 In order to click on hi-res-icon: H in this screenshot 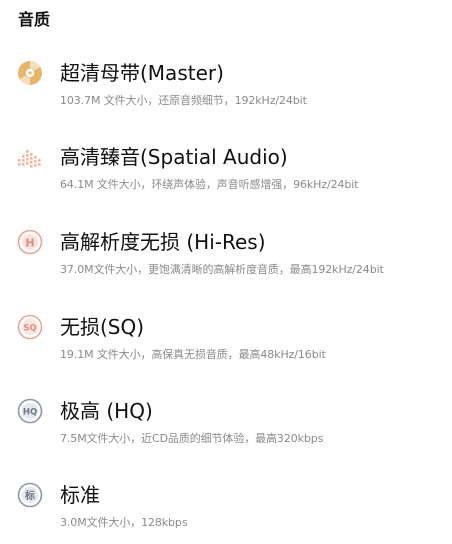, I will do `click(30, 242)`.